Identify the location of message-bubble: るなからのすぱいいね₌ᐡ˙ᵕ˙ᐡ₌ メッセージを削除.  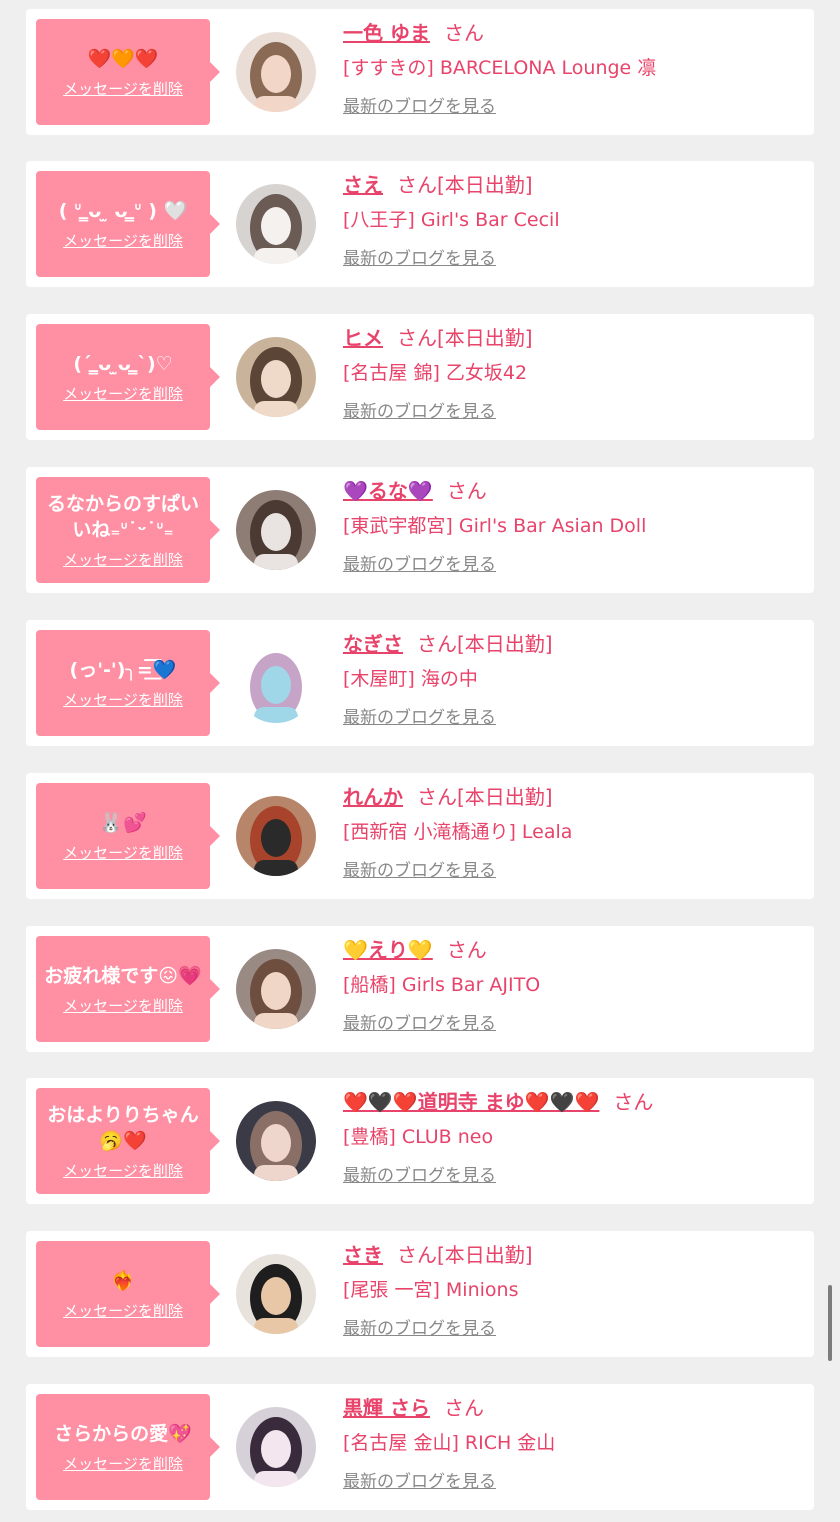
(128, 530).